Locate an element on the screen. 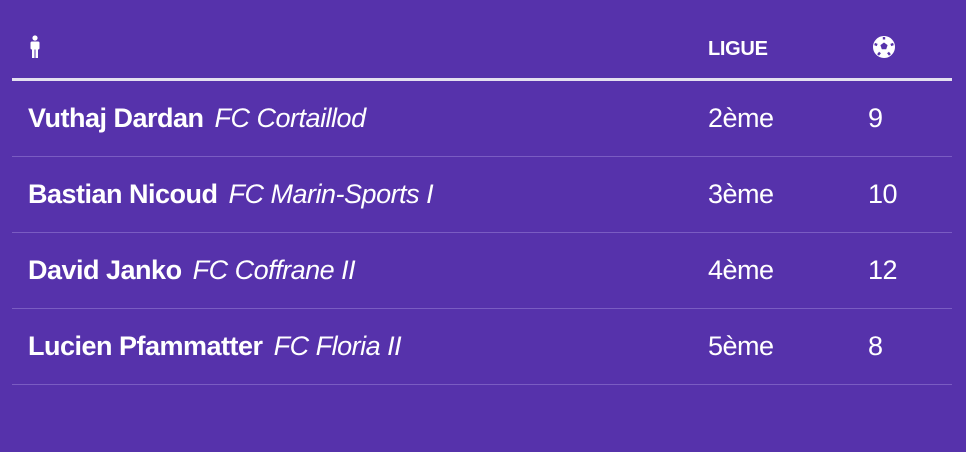 Image resolution: width=966 pixels, height=452 pixels. player-cell: Lucien Pfammatter FC Floria II is located at coordinates (360, 346).